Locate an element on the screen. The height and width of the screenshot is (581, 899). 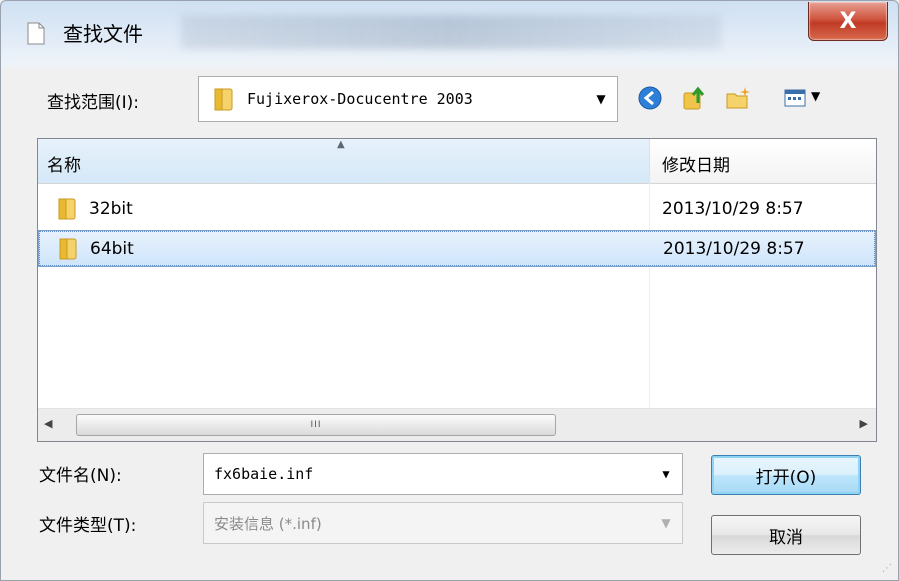
window-title: 查找文件 is located at coordinates (103, 34).